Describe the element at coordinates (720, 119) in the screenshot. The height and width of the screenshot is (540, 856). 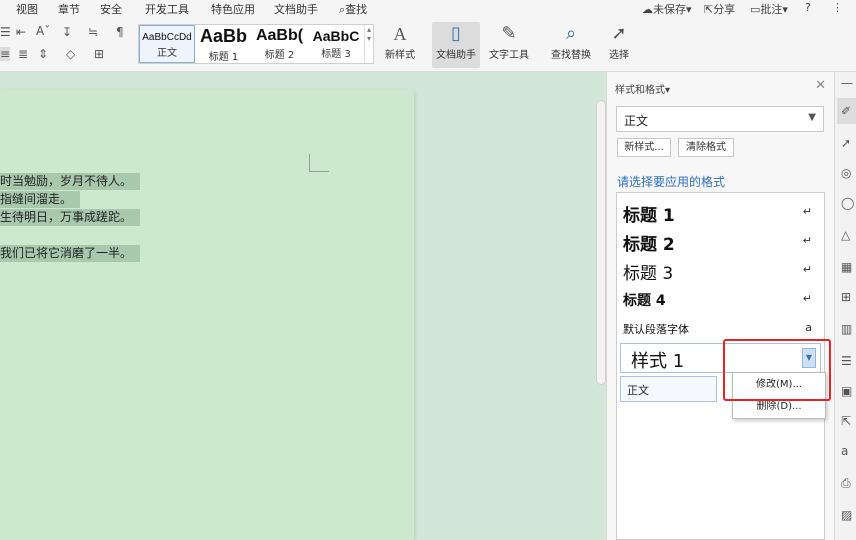
I see `current-style-select: 正文 ▼` at that location.